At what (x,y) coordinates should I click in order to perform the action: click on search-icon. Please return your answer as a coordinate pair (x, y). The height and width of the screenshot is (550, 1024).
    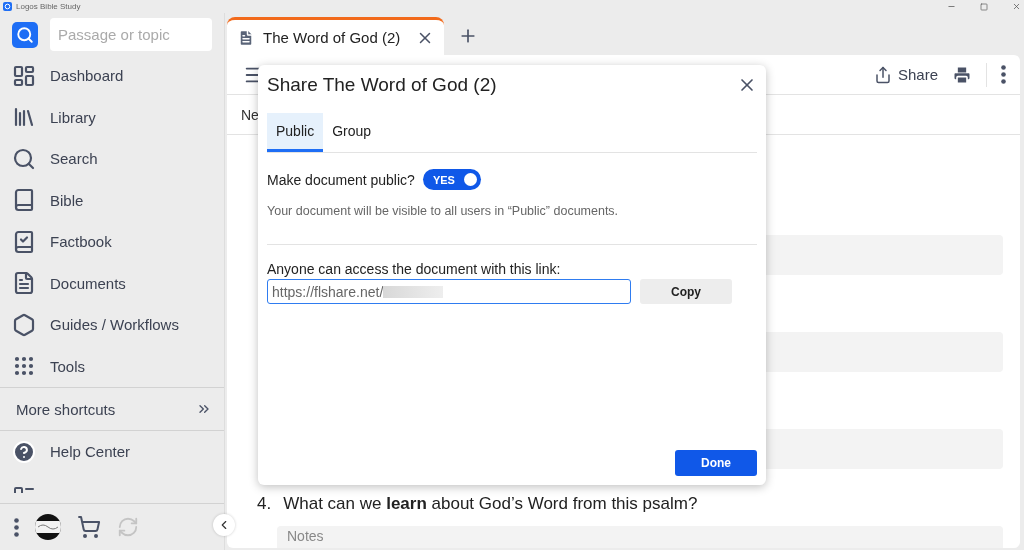
    Looking at the image, I should click on (24, 158).